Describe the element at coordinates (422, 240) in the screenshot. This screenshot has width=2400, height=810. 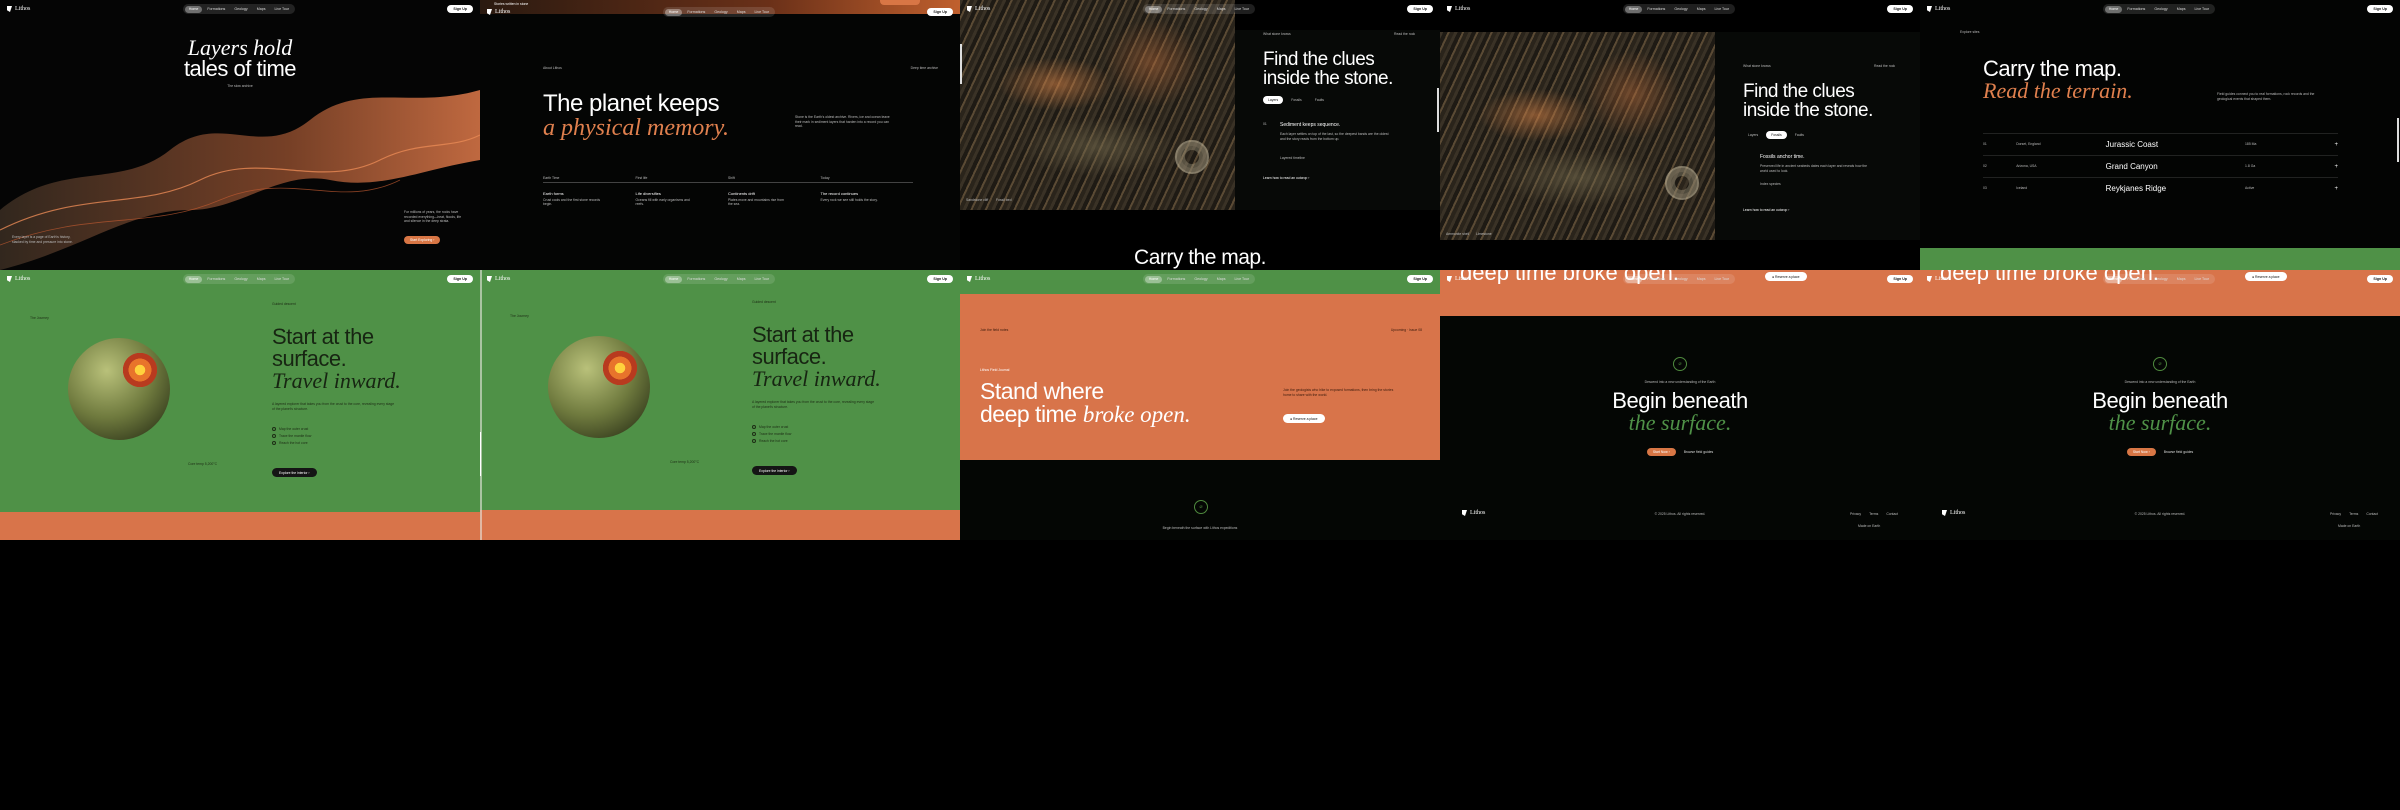
I see `start-exploring-button: Start Exploring ›` at that location.